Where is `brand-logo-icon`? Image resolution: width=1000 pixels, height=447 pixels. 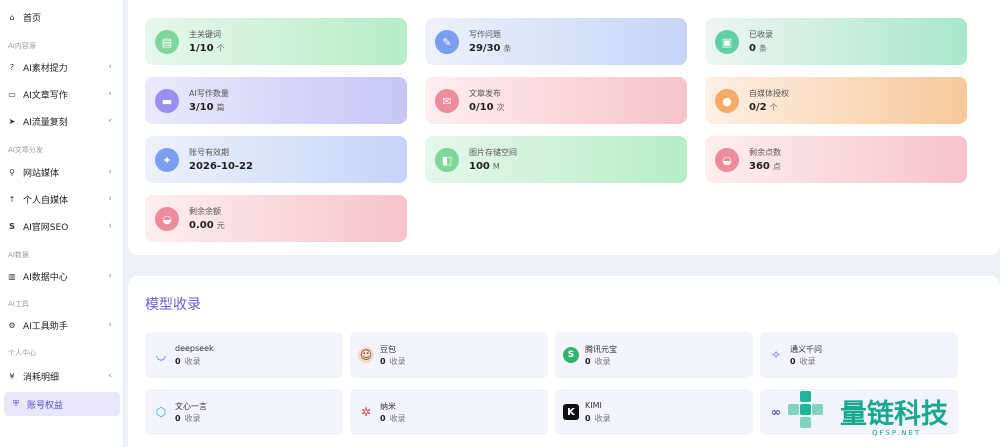 brand-logo-icon is located at coordinates (806, 411).